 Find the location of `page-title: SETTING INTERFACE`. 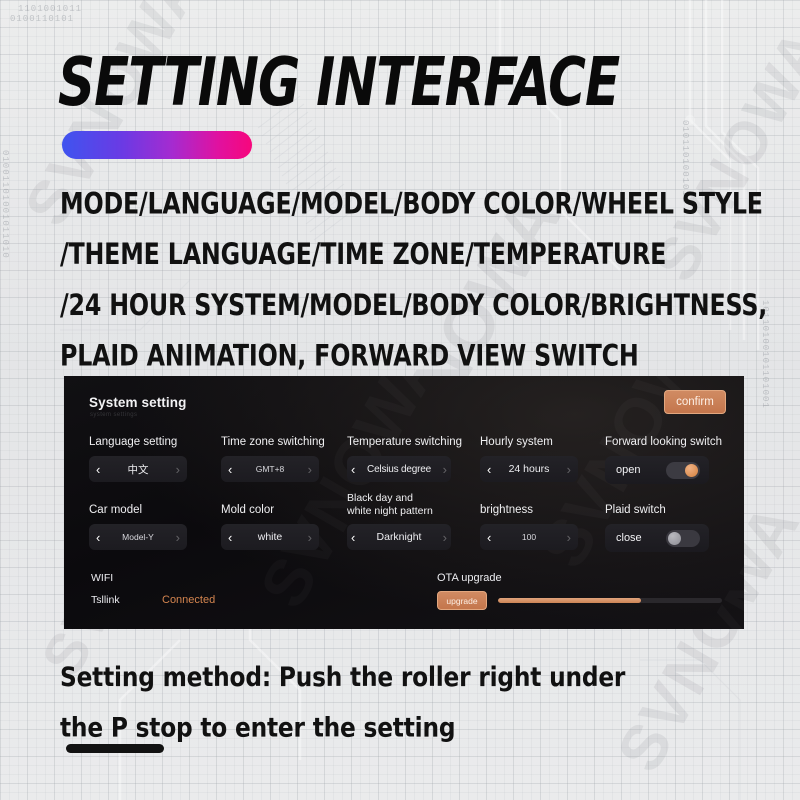

page-title: SETTING INTERFACE is located at coordinates (339, 83).